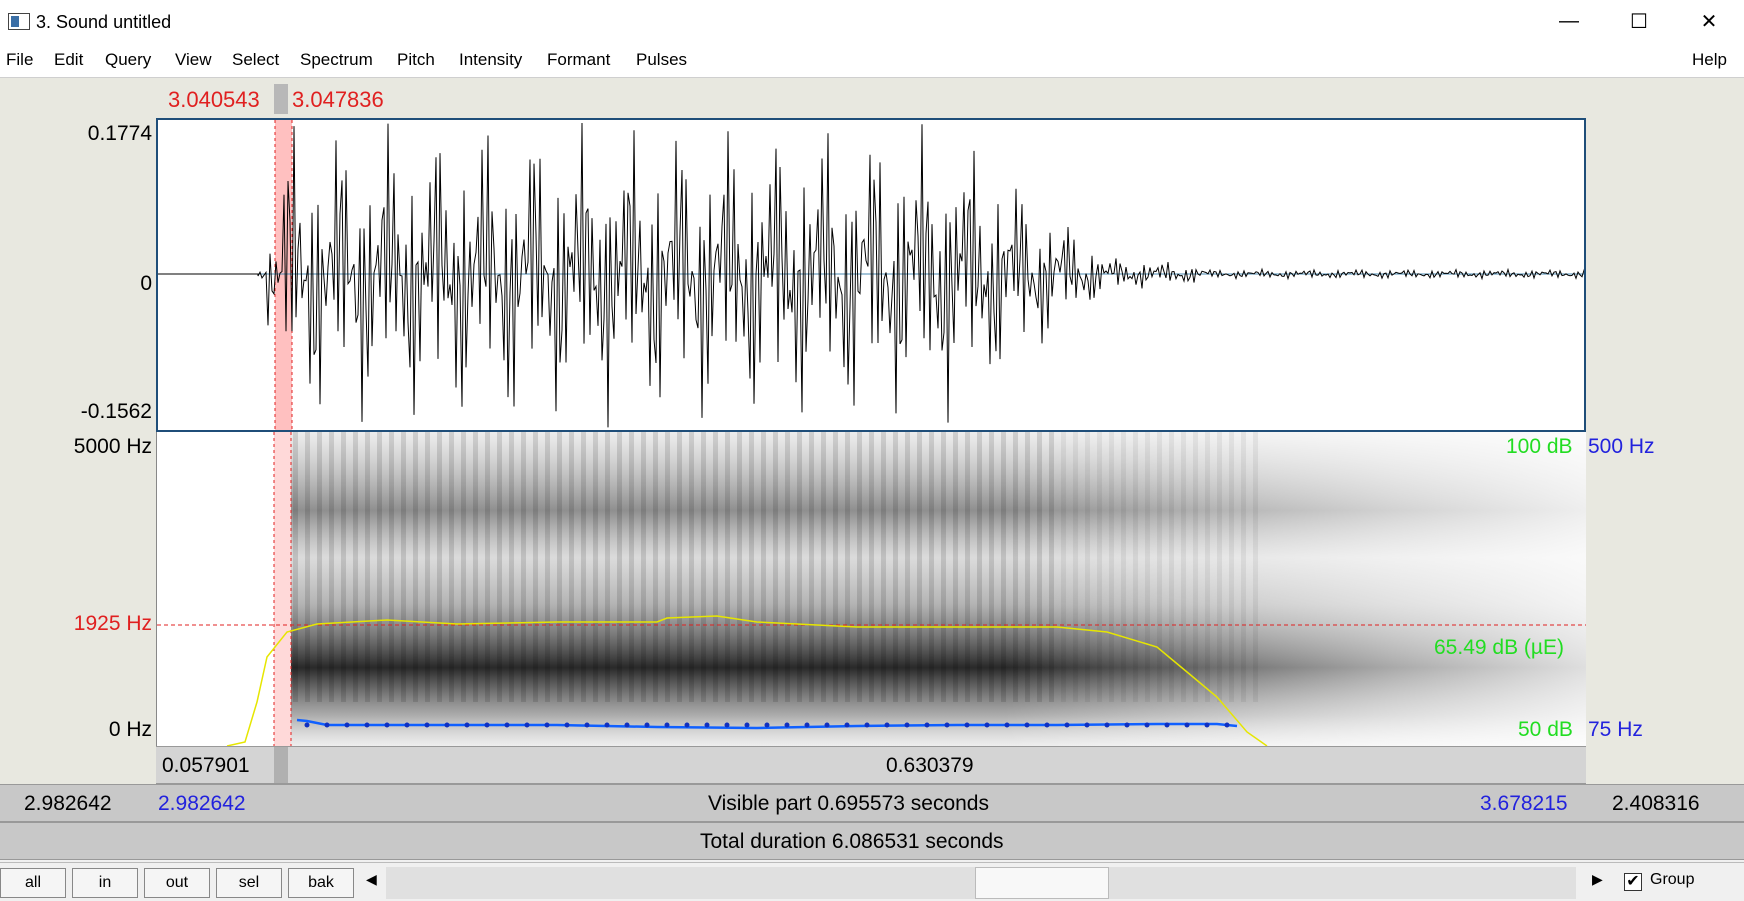 The height and width of the screenshot is (901, 1744). What do you see at coordinates (104, 22) in the screenshot?
I see `window-title: 3. Sound untitled` at bounding box center [104, 22].